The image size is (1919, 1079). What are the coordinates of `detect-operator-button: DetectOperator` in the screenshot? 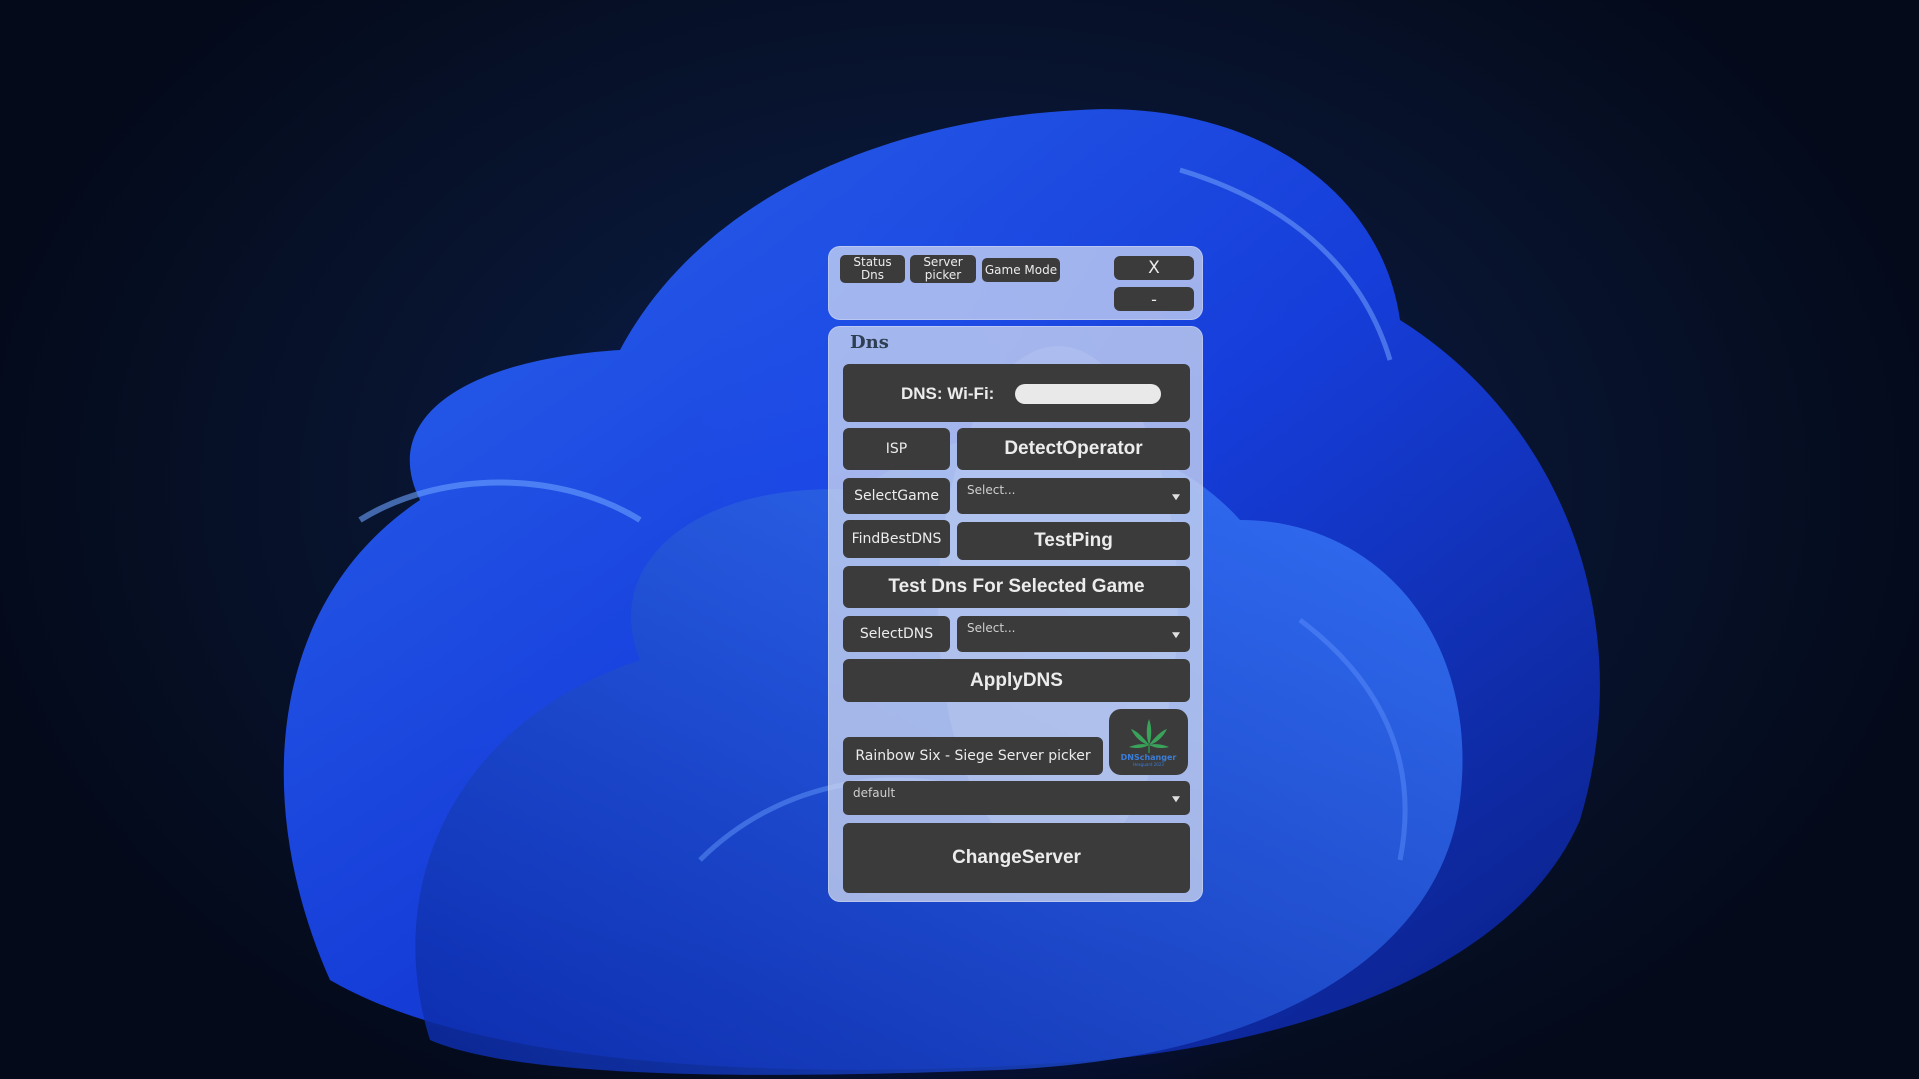 It's located at (1073, 449).